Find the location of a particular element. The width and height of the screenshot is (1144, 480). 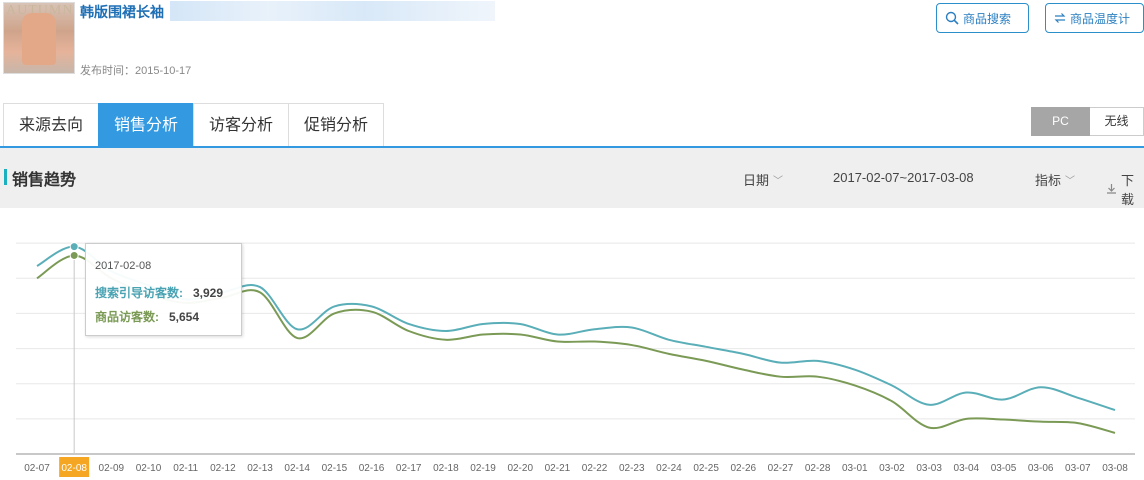

section-accent-bar is located at coordinates (5, 177).